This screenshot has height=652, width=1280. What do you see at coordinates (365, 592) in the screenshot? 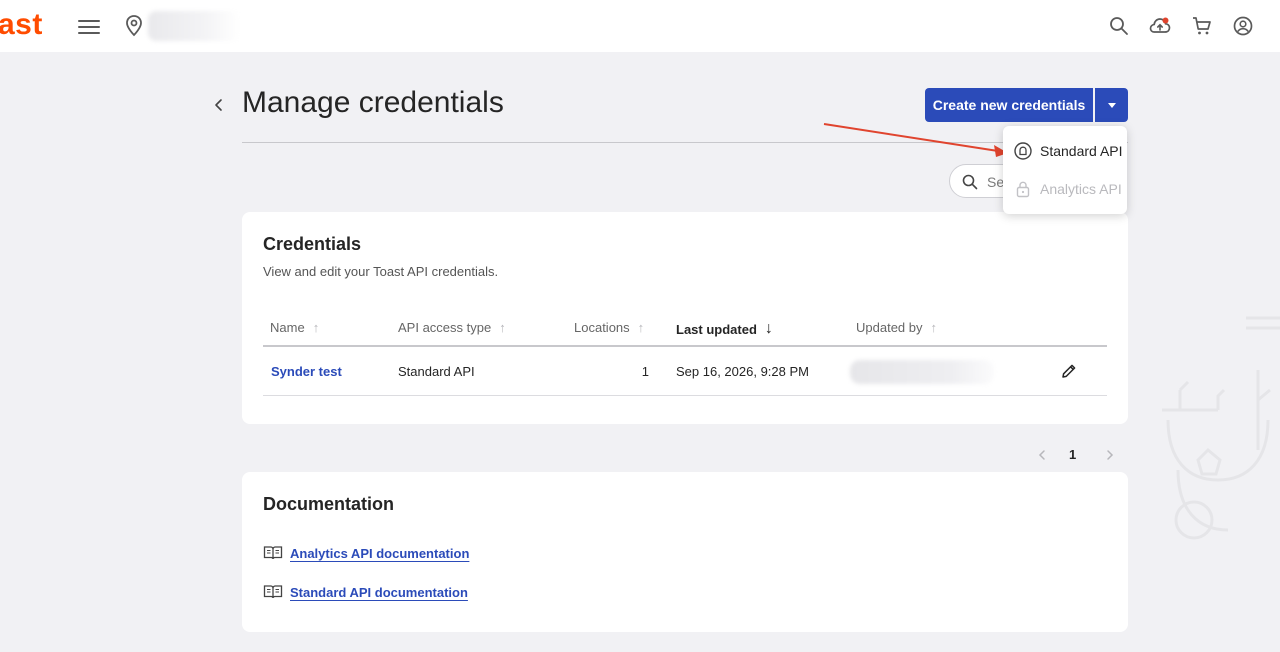
I see `standard-api-documentation-link: Standard API documentation` at bounding box center [365, 592].